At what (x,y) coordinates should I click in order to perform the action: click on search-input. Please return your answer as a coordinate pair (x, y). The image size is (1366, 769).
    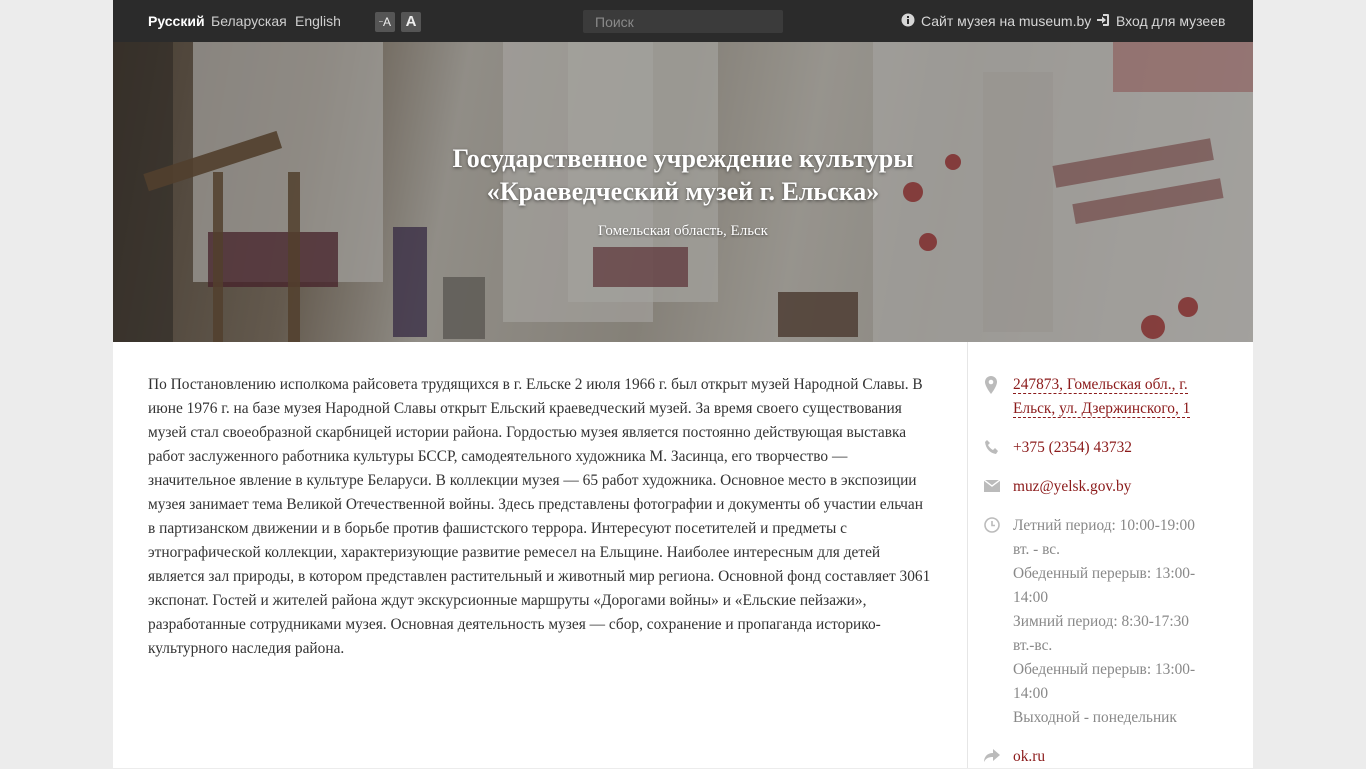
    Looking at the image, I should click on (683, 21).